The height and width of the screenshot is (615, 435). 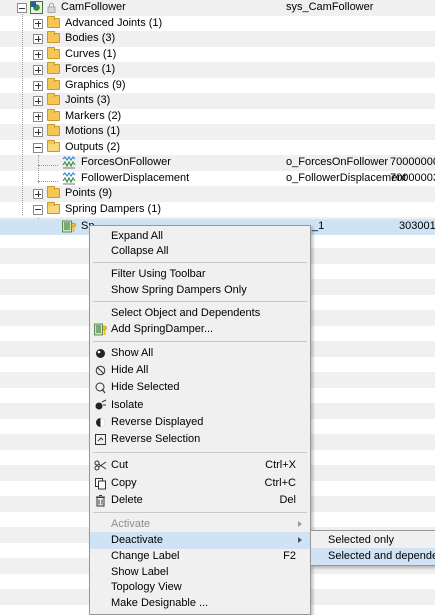 I want to click on var-name: o_FollowerDisplacement, so click(x=346, y=177).